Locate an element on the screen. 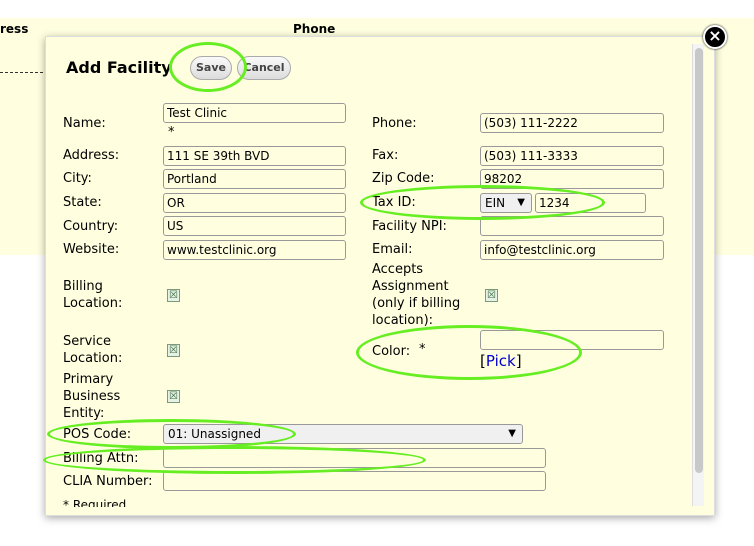 The width and height of the screenshot is (754, 546). scrollbar-thumb is located at coordinates (699, 260).